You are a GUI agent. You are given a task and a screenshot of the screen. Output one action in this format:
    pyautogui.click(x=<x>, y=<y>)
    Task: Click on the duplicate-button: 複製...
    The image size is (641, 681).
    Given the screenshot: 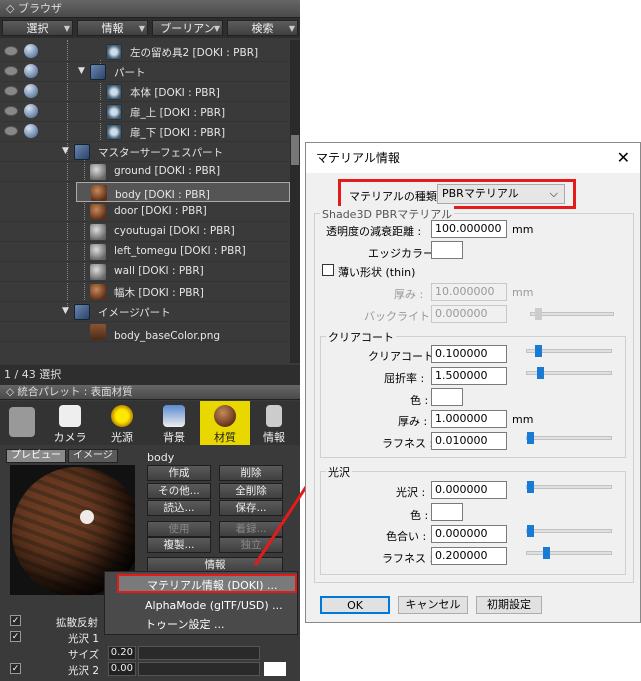 What is the action you would take?
    pyautogui.click(x=179, y=545)
    